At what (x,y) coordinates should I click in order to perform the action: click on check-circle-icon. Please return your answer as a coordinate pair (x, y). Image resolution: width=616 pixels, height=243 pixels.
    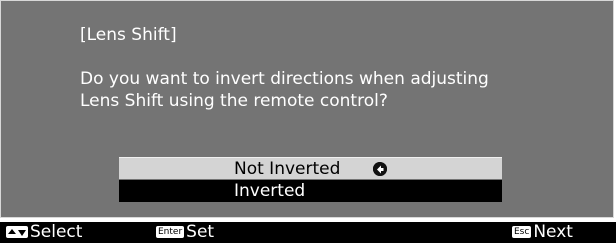
    Looking at the image, I should click on (380, 169).